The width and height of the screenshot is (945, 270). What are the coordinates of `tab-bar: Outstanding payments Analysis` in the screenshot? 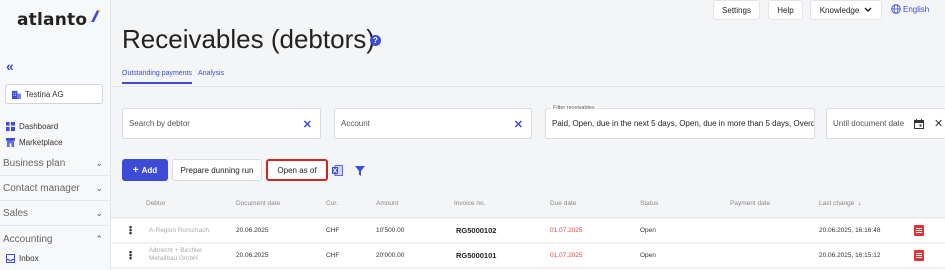 It's located at (176, 76).